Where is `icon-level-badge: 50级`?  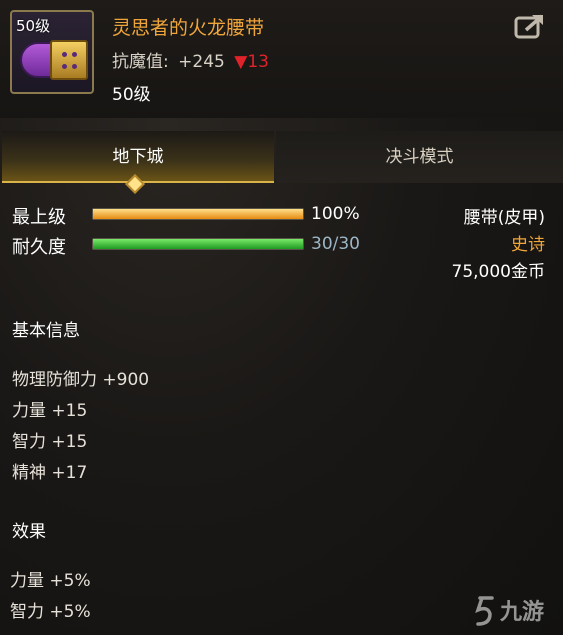 icon-level-badge: 50级 is located at coordinates (33, 26).